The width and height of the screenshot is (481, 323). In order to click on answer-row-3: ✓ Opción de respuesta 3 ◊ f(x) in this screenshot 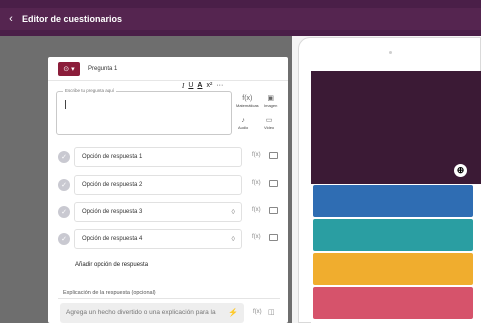, I will do `click(169, 212)`.